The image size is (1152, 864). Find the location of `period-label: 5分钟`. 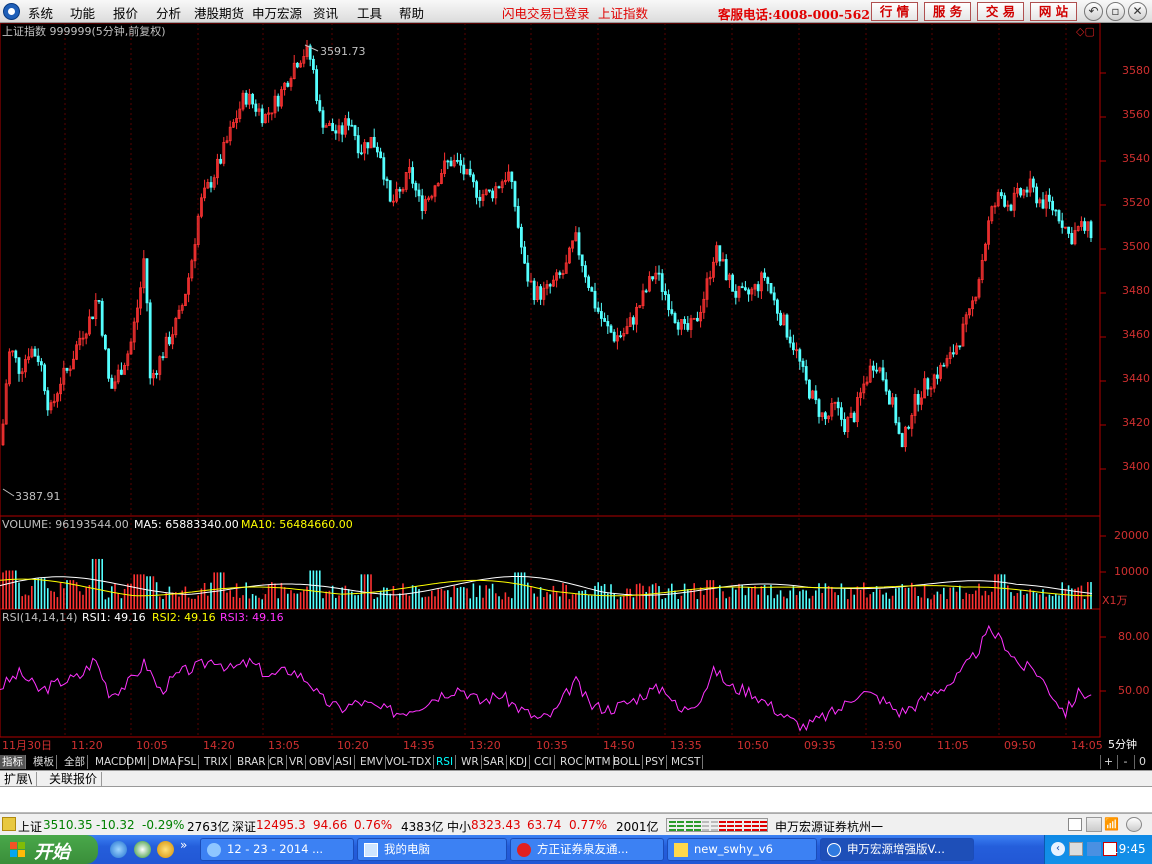

period-label: 5分钟 is located at coordinates (1122, 744).